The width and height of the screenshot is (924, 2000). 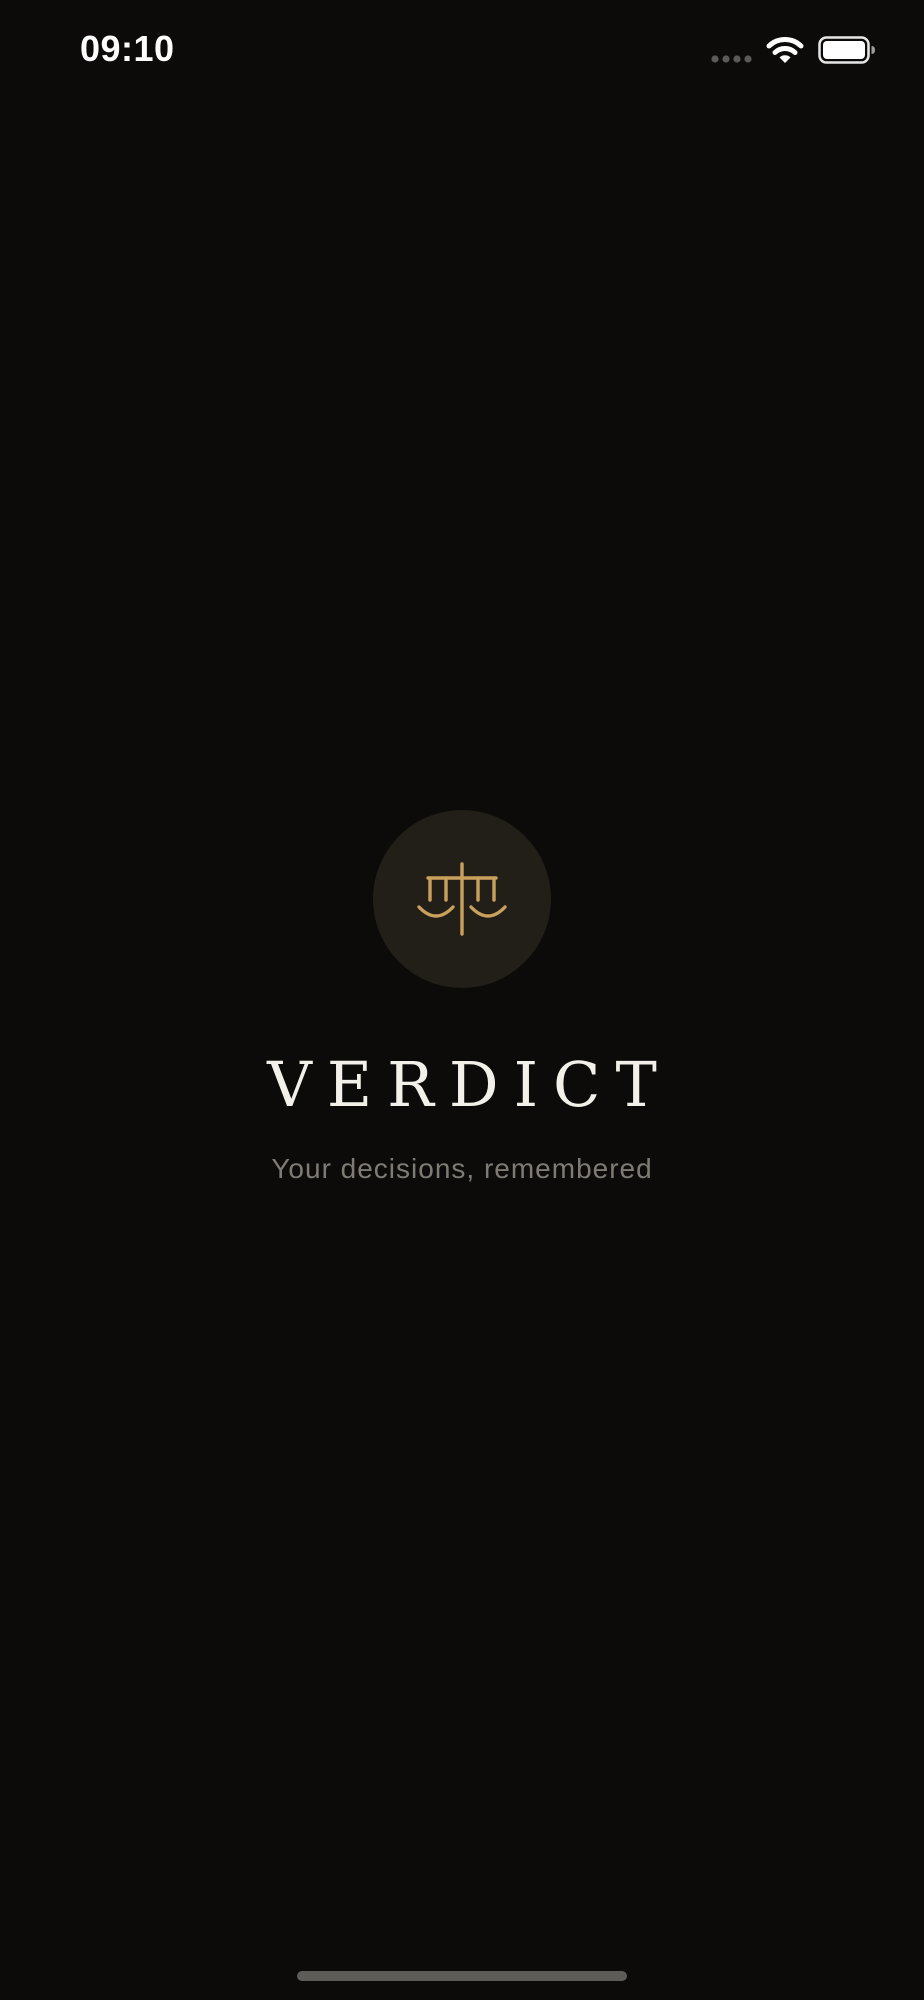 What do you see at coordinates (731, 59) in the screenshot?
I see `cellular-signal-icon` at bounding box center [731, 59].